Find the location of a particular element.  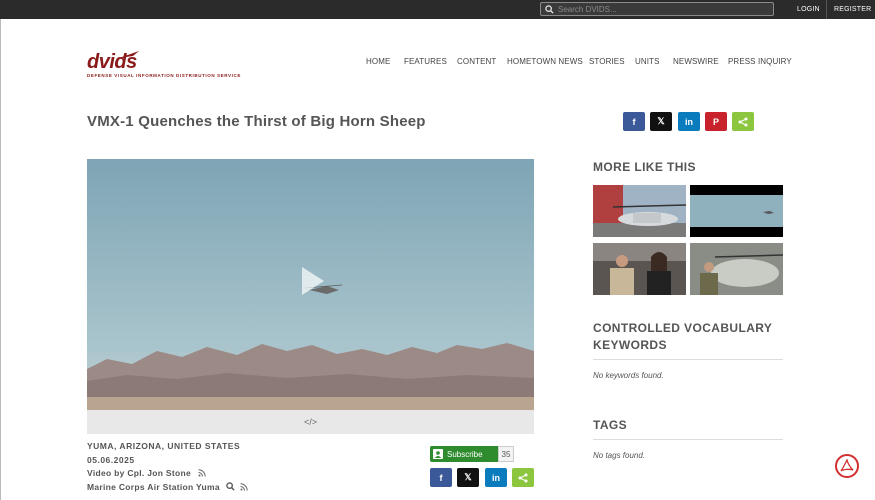

bottom-share-more-button is located at coordinates (523, 477).